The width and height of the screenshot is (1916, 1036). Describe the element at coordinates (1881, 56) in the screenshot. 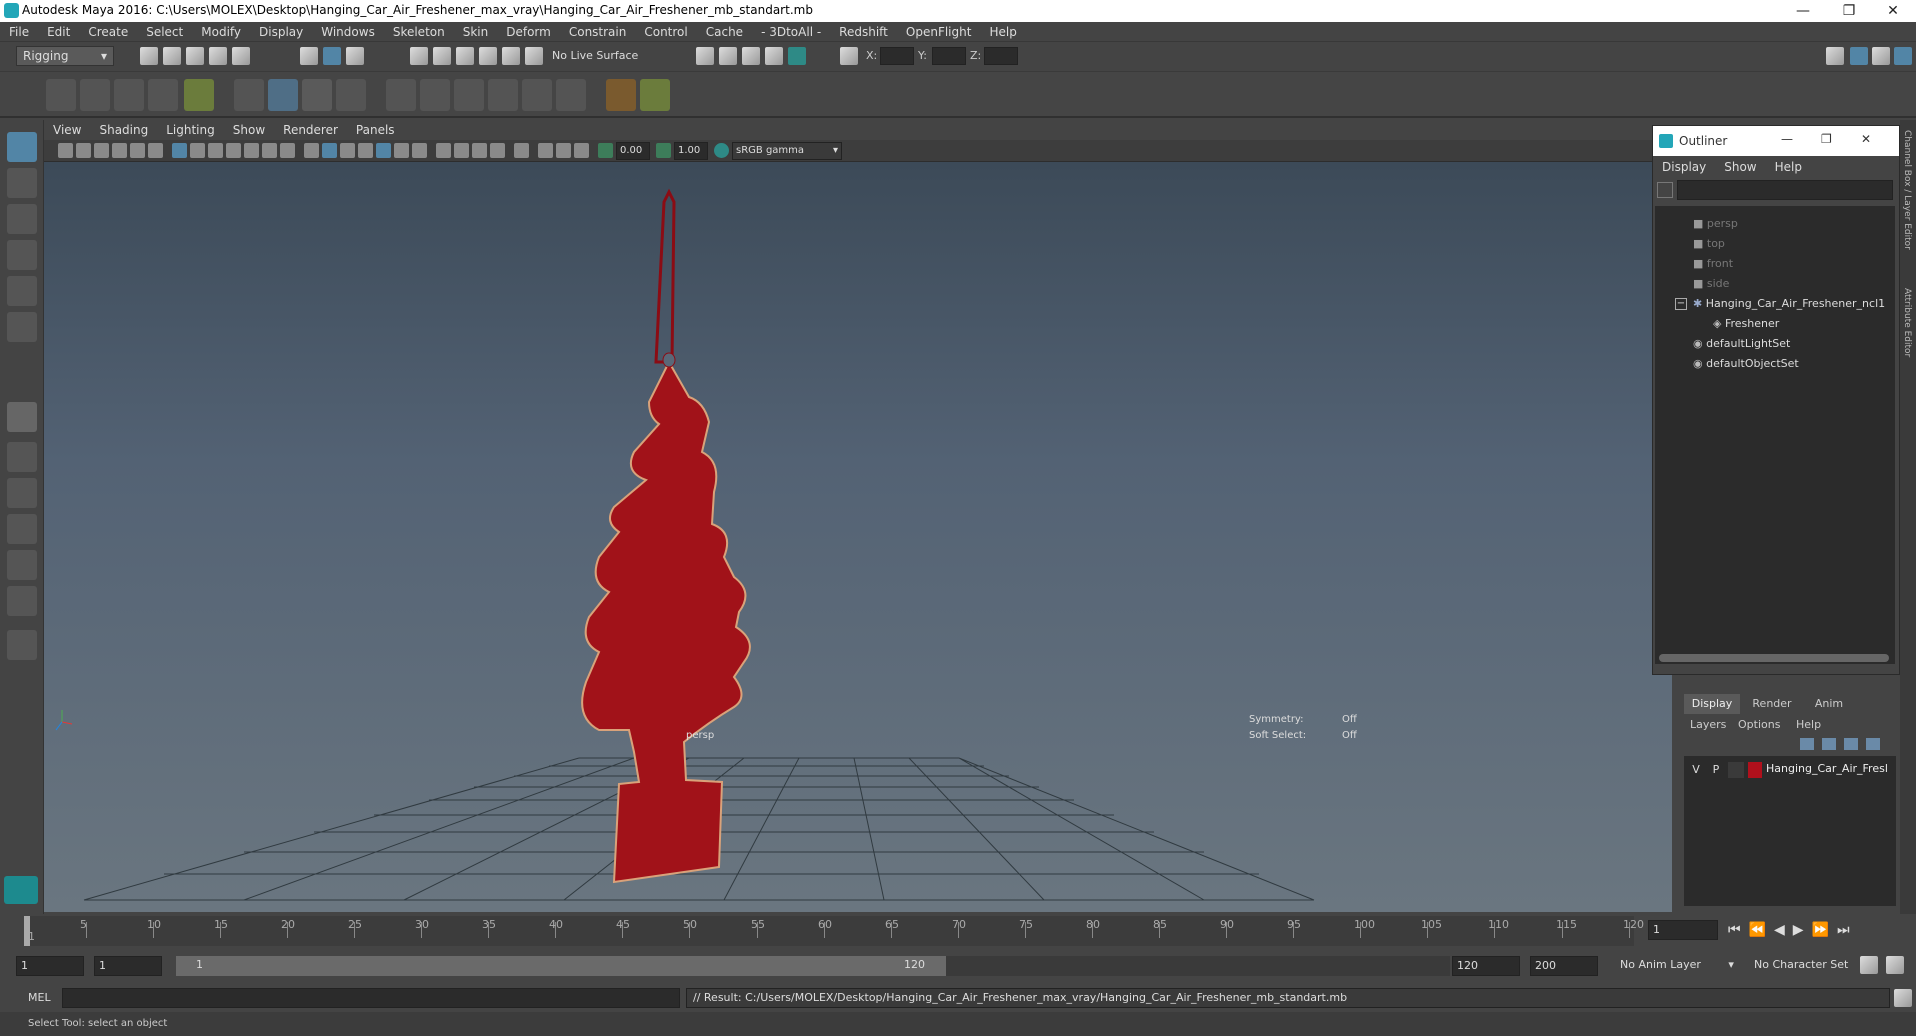

I see `attribute-editor-toggle-icon` at that location.